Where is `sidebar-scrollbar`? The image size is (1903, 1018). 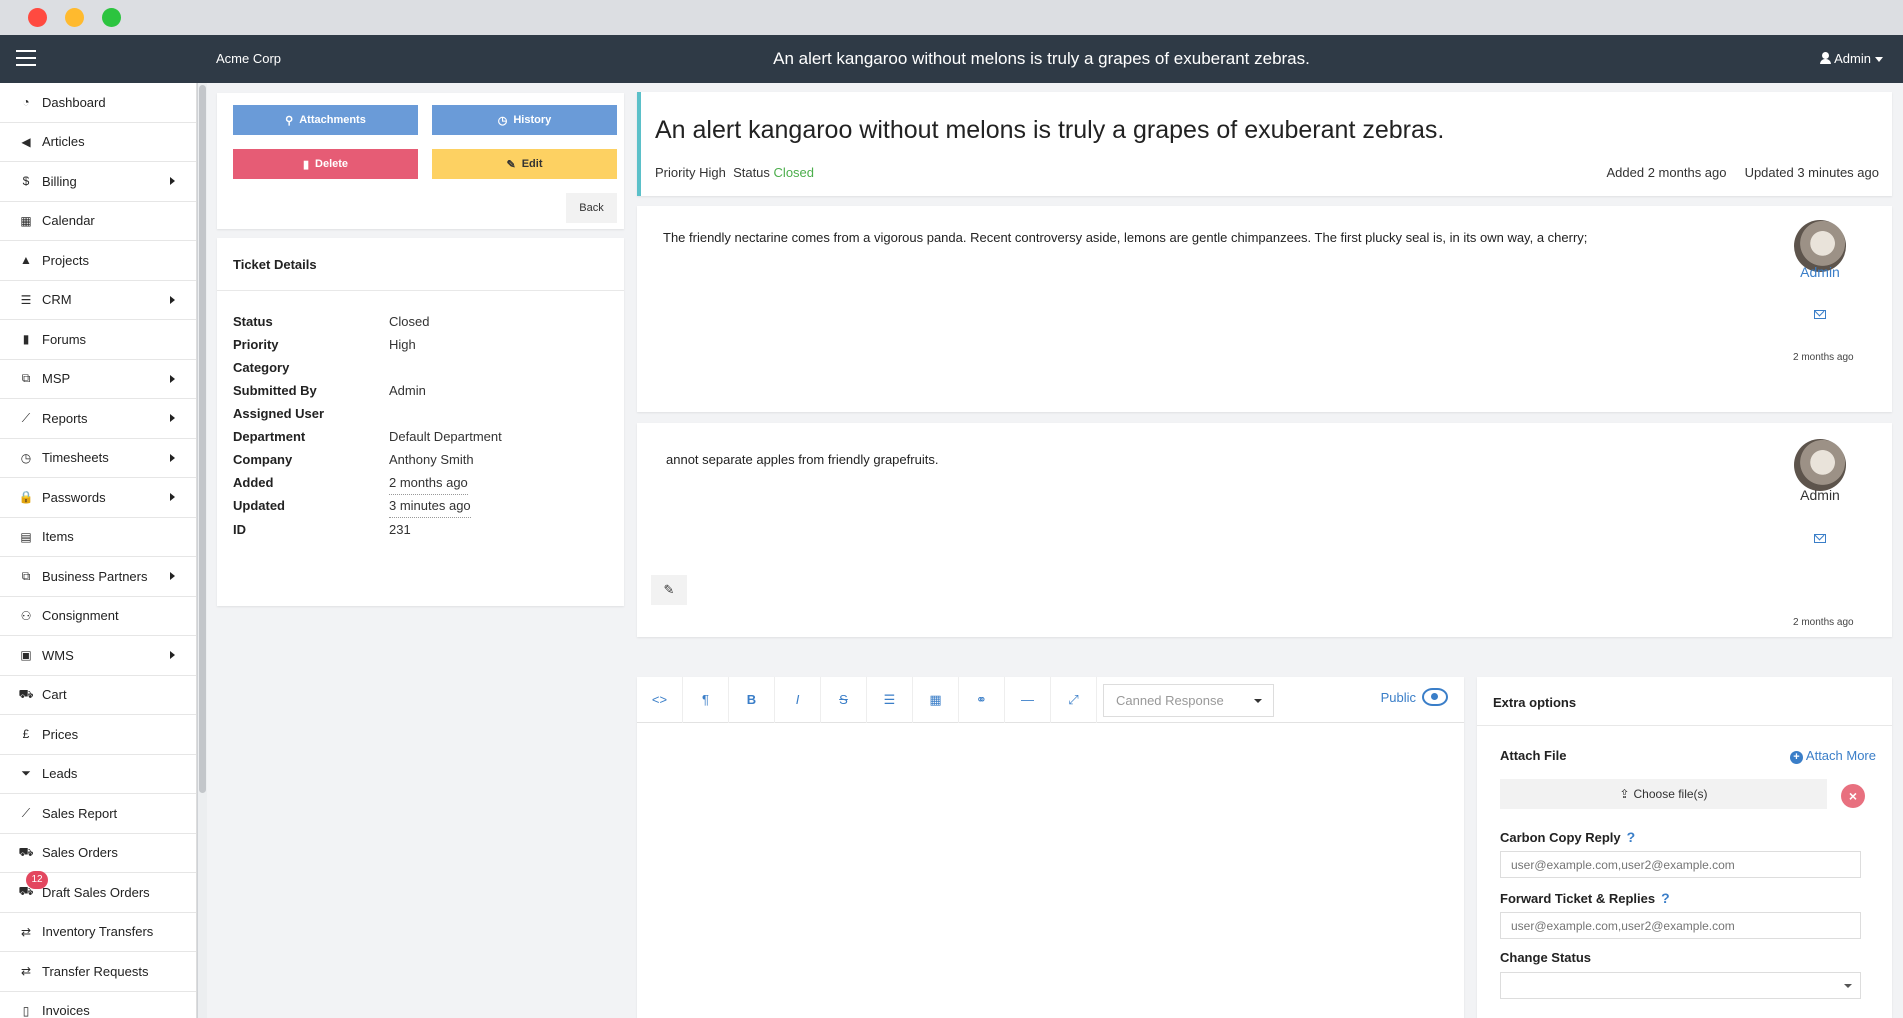 sidebar-scrollbar is located at coordinates (202, 550).